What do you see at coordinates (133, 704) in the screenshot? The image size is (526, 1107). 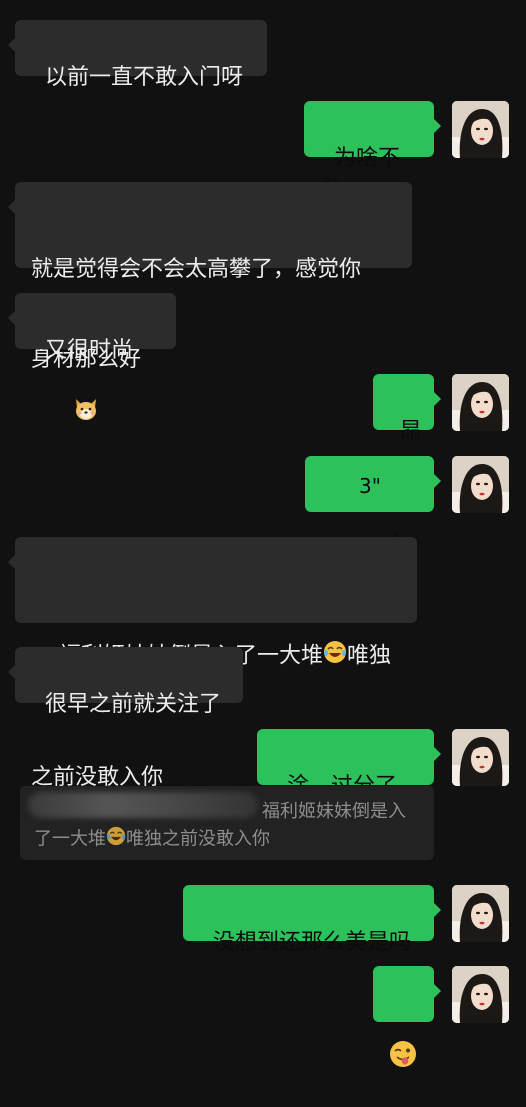 I see `message-text: 很早之前就关注了` at bounding box center [133, 704].